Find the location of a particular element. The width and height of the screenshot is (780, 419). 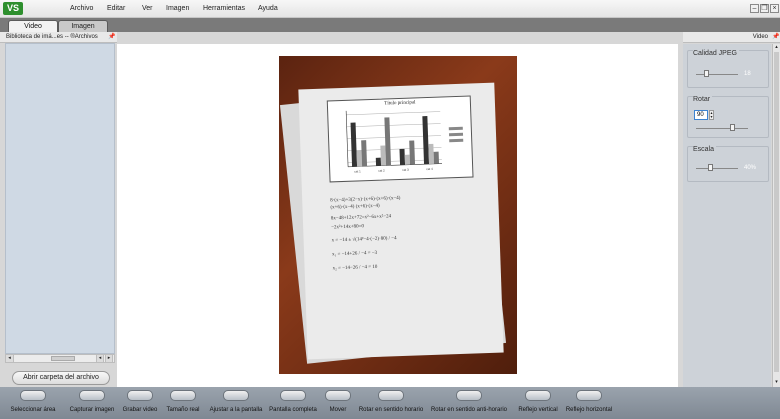

rotate-ccw-button: Rotar en sentido anti-horario is located at coordinates (469, 401).